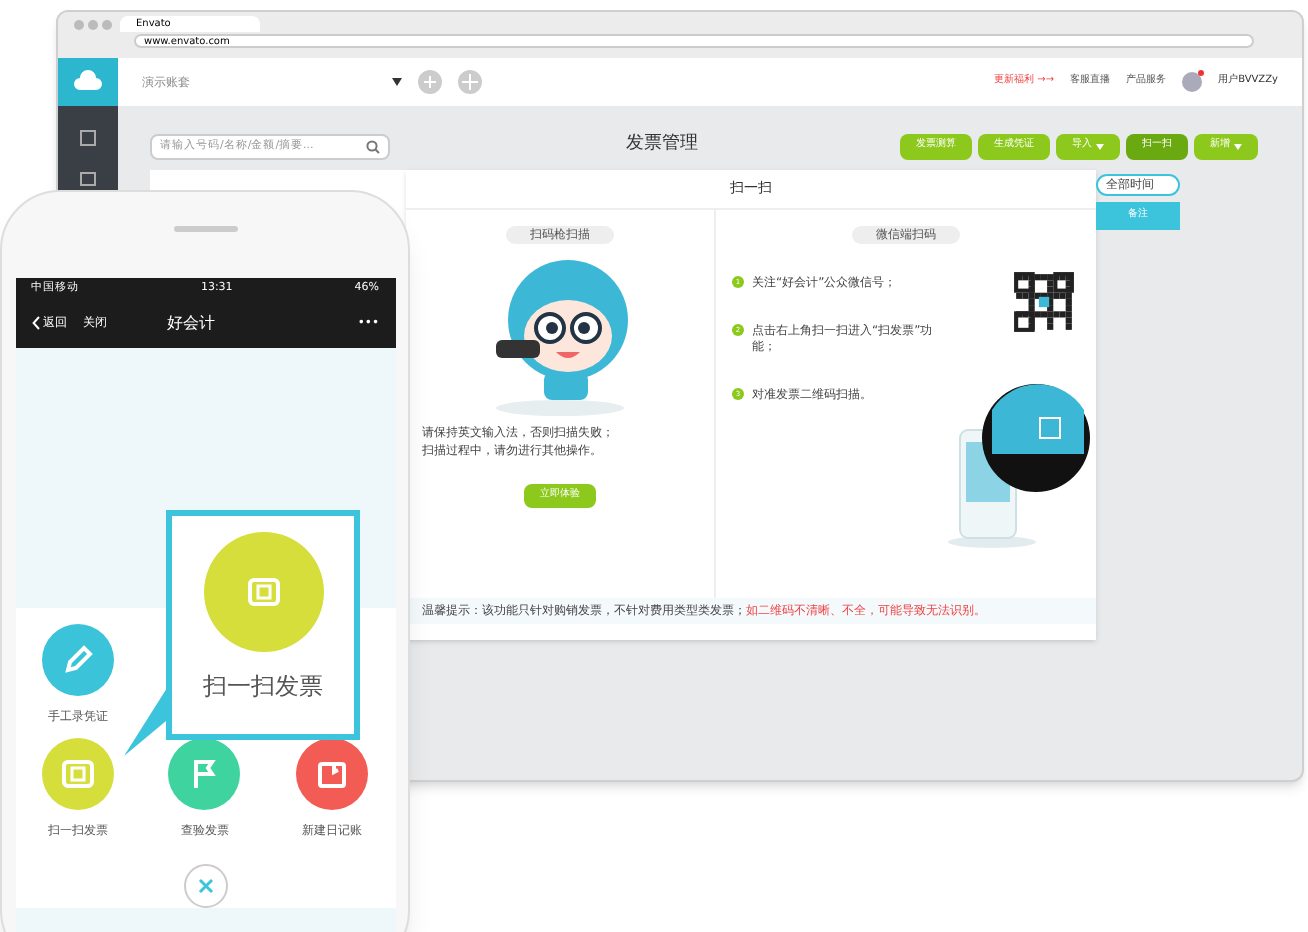 The image size is (1308, 932). I want to click on qr-code-icon, so click(1044, 302).